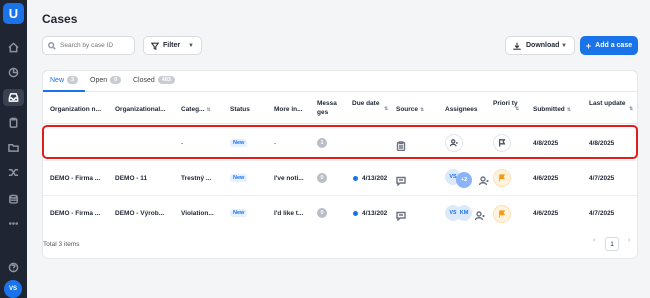 This screenshot has height=298, width=650. What do you see at coordinates (13, 267) in the screenshot?
I see `help-icon` at bounding box center [13, 267].